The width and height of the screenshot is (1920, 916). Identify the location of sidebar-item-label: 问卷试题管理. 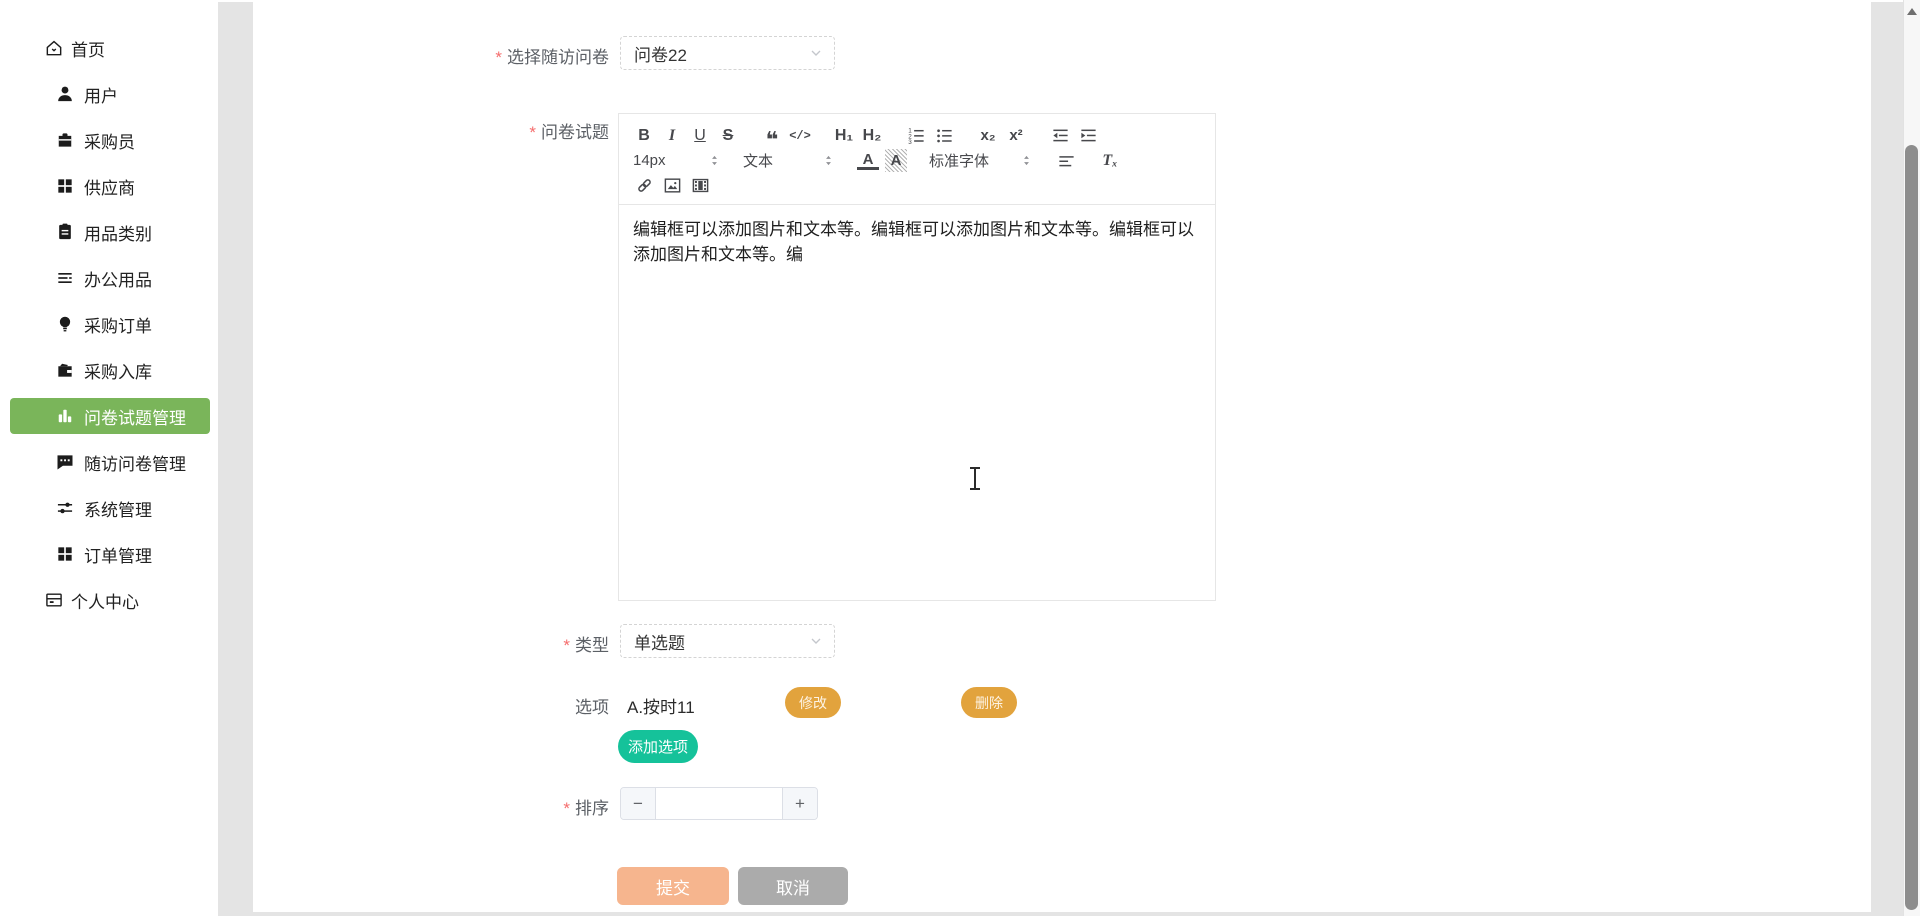
(135, 418).